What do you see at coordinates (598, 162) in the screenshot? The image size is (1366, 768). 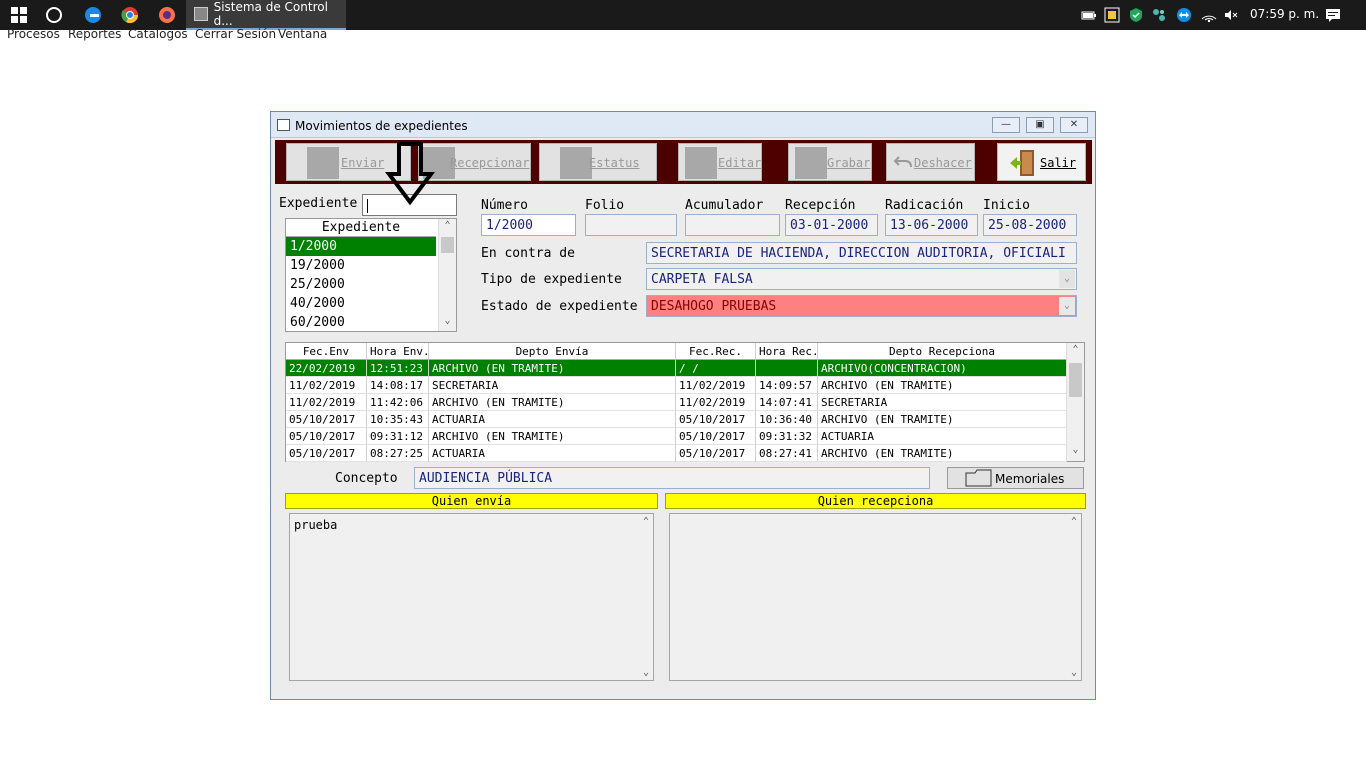 I see `estatus-button: Estatus` at bounding box center [598, 162].